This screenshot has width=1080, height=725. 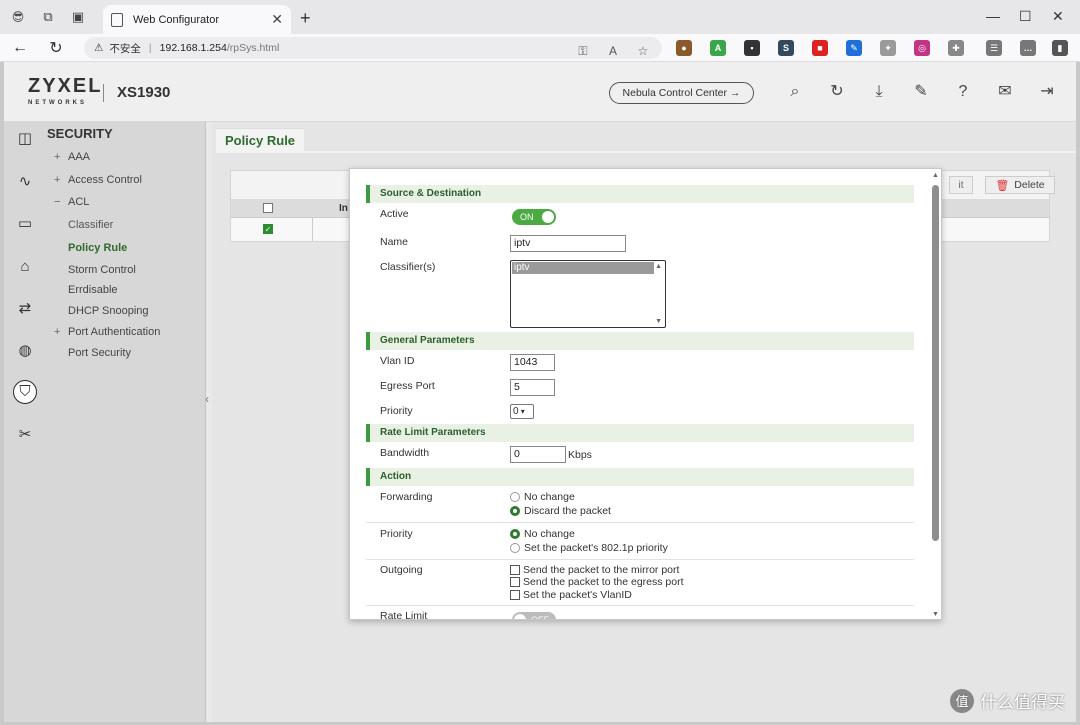 What do you see at coordinates (684, 48) in the screenshot?
I see `extension-cookie-icon: ●` at bounding box center [684, 48].